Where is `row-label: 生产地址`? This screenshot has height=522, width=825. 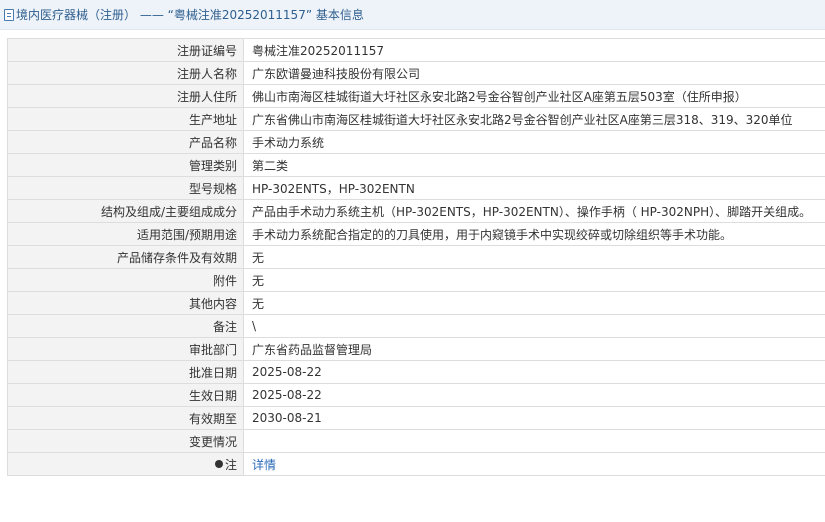
row-label: 生产地址 is located at coordinates (125, 119).